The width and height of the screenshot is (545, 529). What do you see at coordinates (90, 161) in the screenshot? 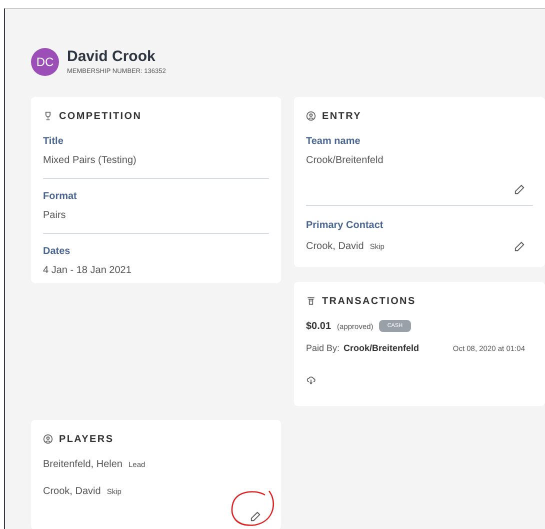
I see `field-value: Mixed Pairs (Testing)` at bounding box center [90, 161].